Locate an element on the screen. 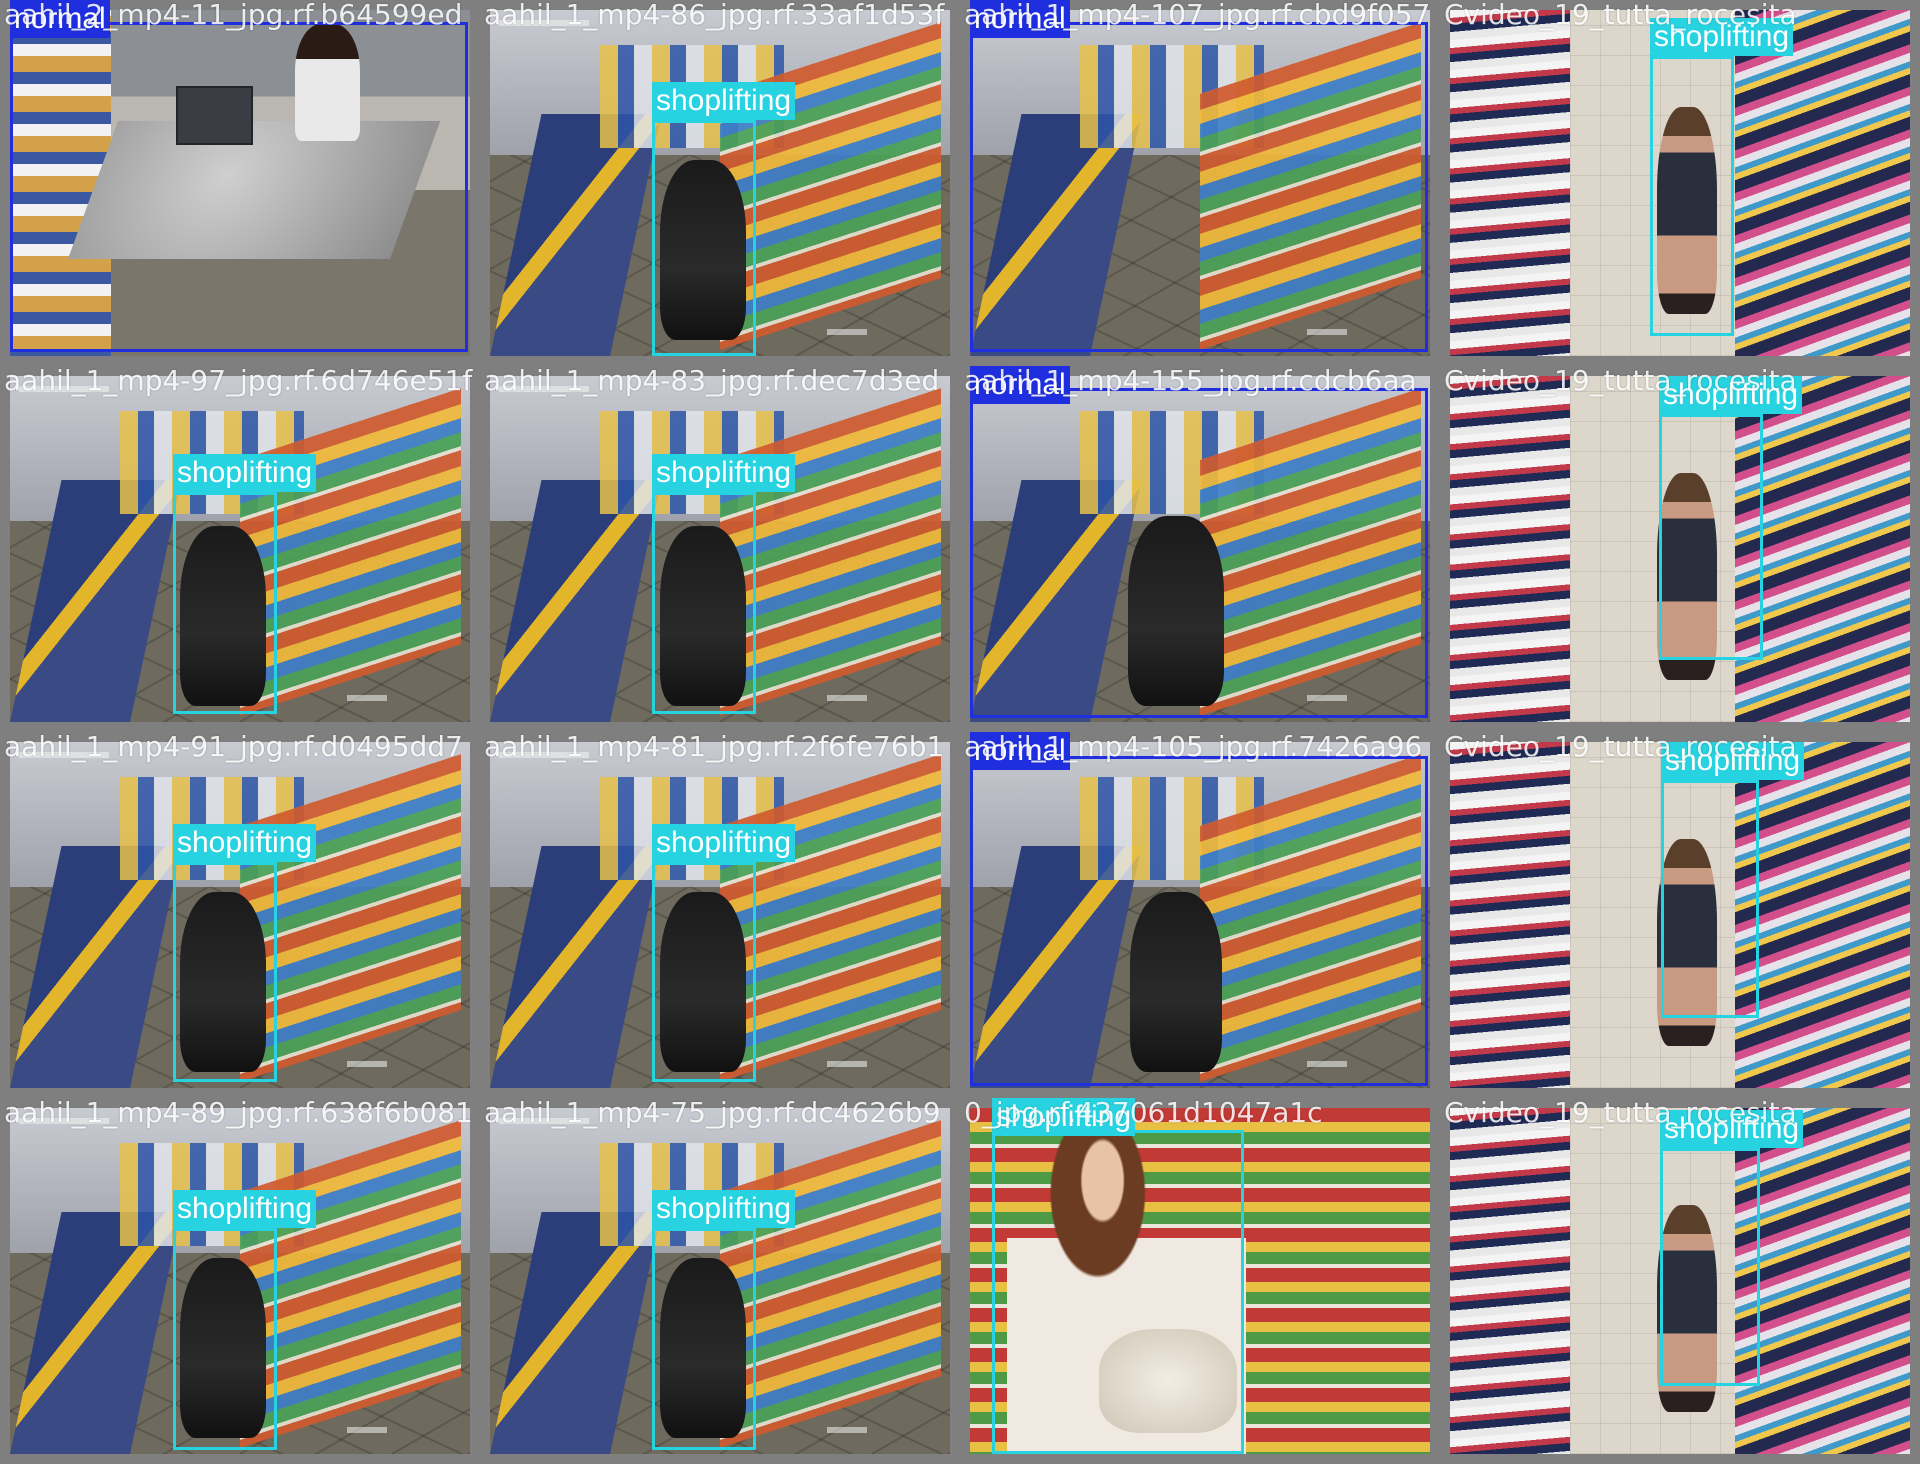  image-filename: aahil_1_mp4-97_jpg.rf.6d746e51f is located at coordinates (238, 381).